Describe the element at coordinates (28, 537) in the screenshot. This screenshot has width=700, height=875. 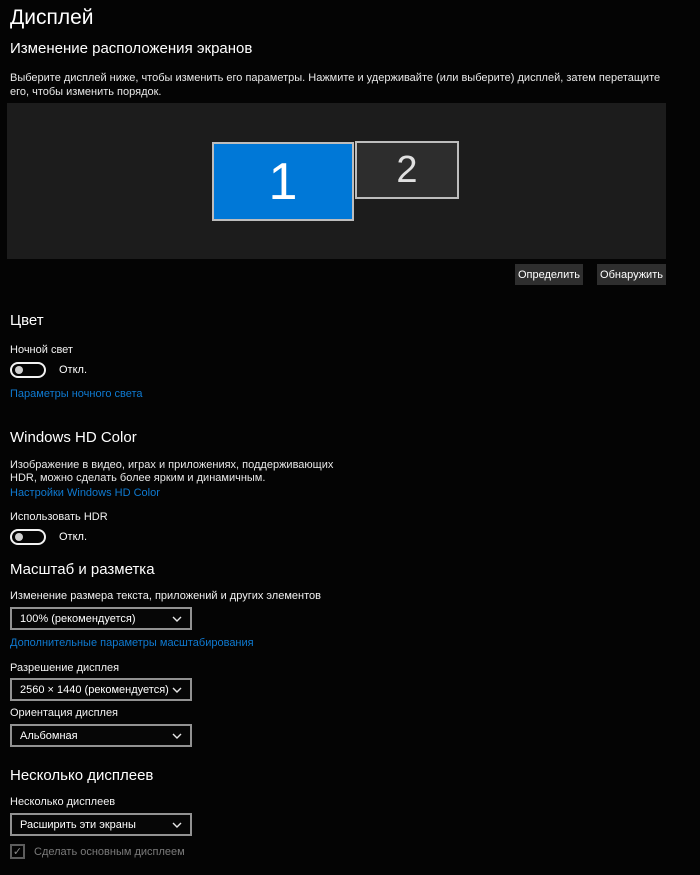
I see `use-hdr-toggle` at that location.